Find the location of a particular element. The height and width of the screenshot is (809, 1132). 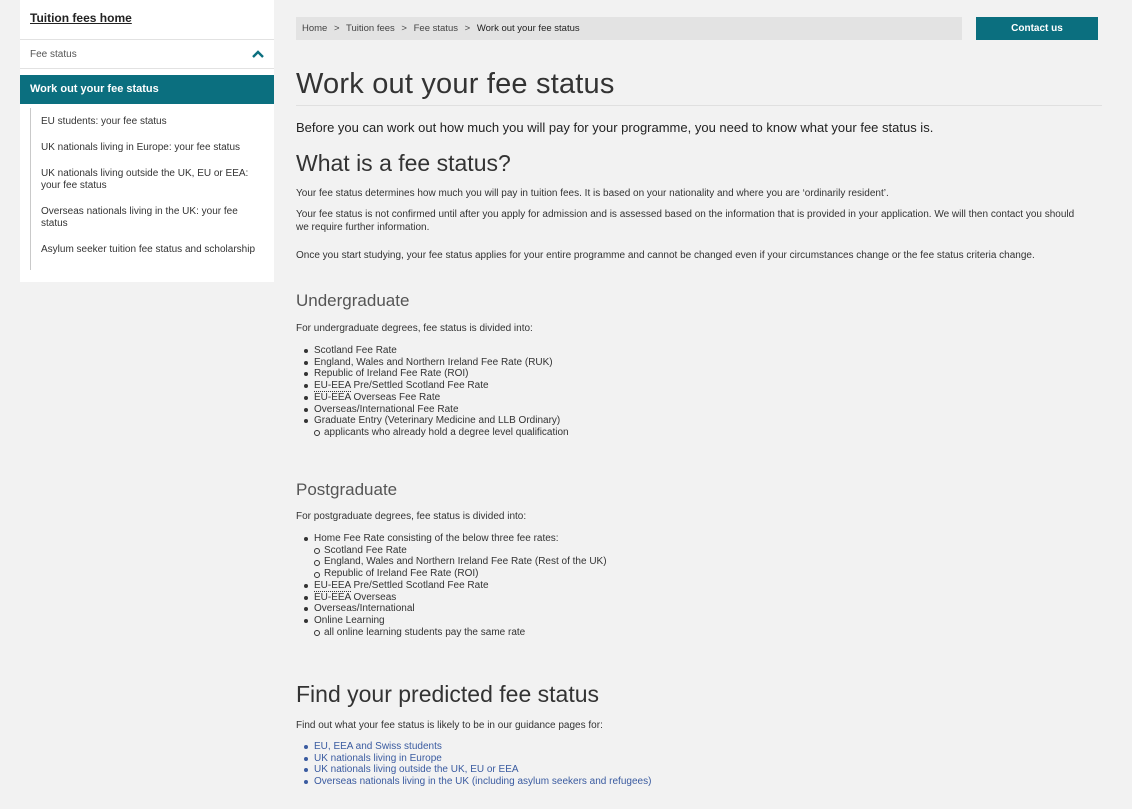

heading-find-fee-status: Find your predicted fee status is located at coordinates (447, 694).